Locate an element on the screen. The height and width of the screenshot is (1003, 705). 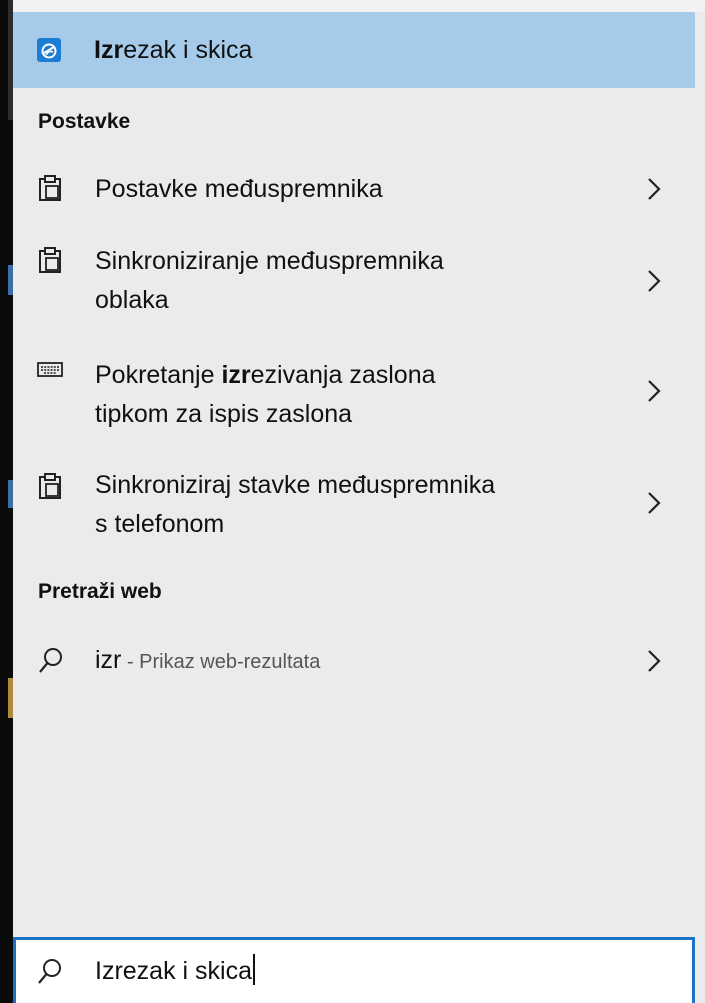
settings-result-clipboard: Postavke međuspremnika is located at coordinates (354, 189).